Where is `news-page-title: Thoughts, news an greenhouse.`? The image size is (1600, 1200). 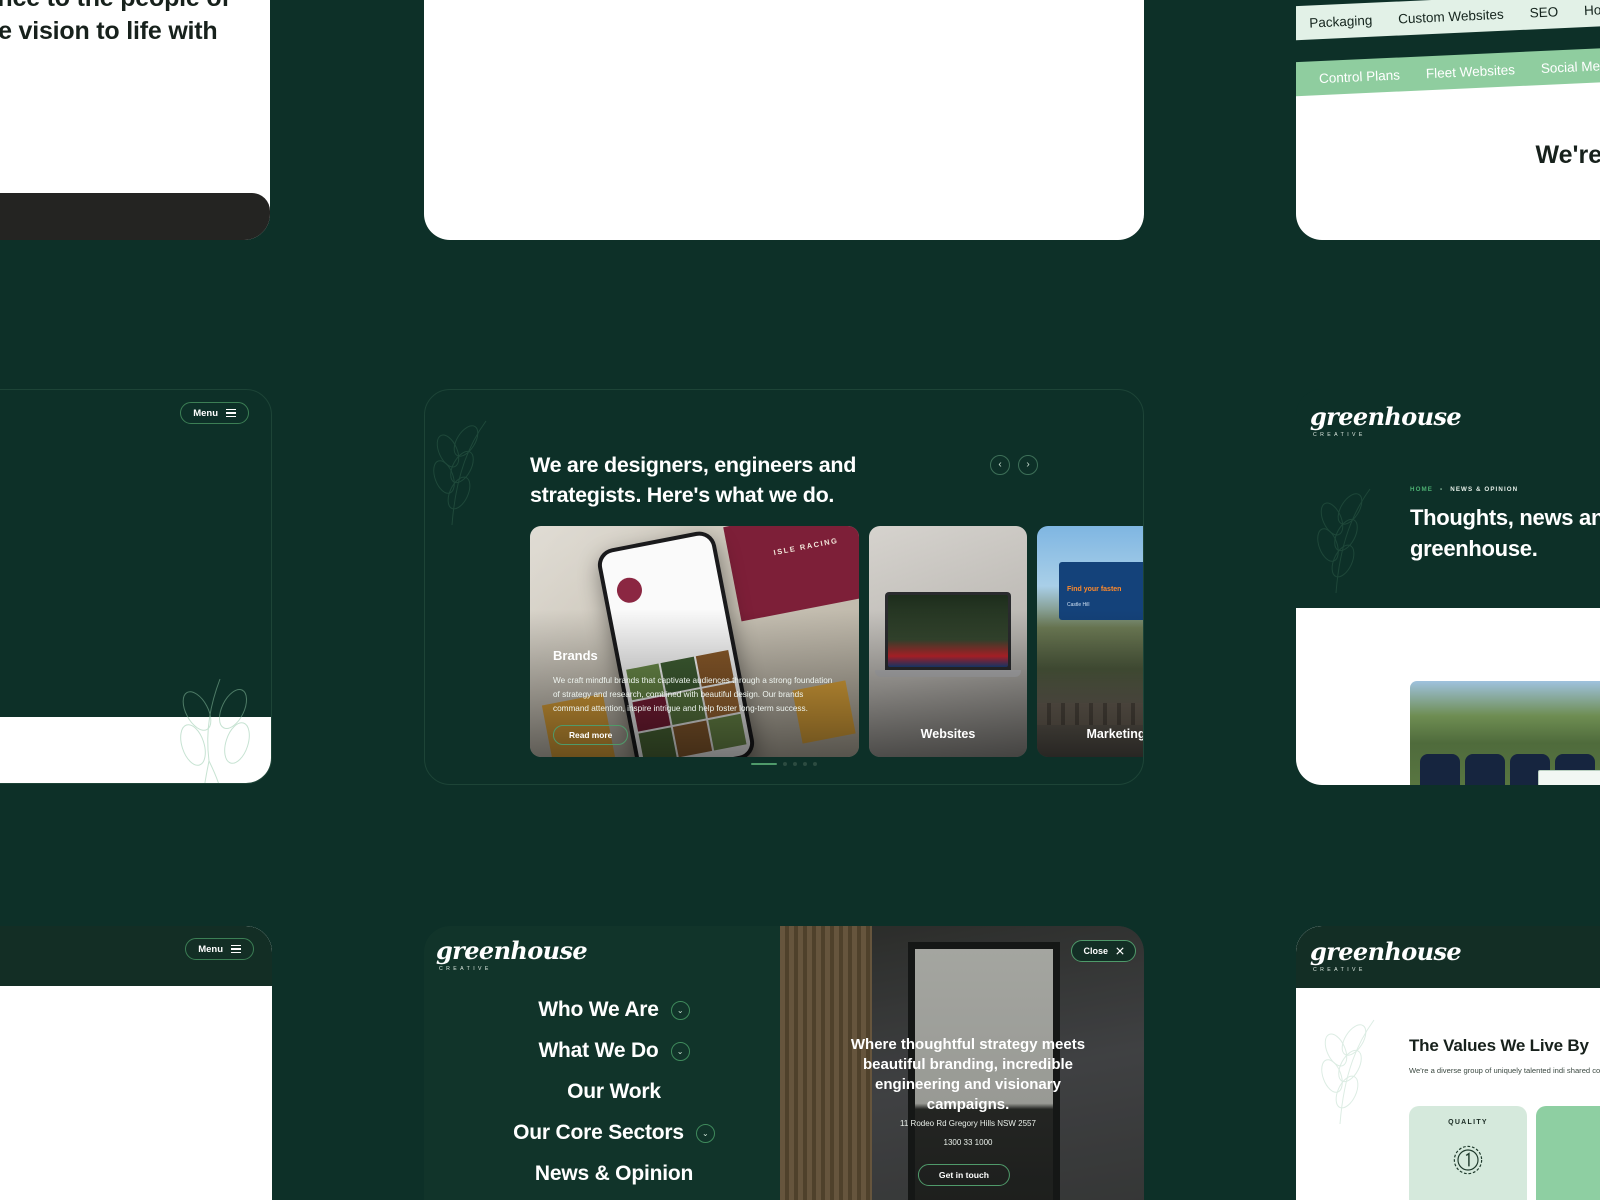
news-page-title: Thoughts, news an greenhouse. is located at coordinates (1505, 533).